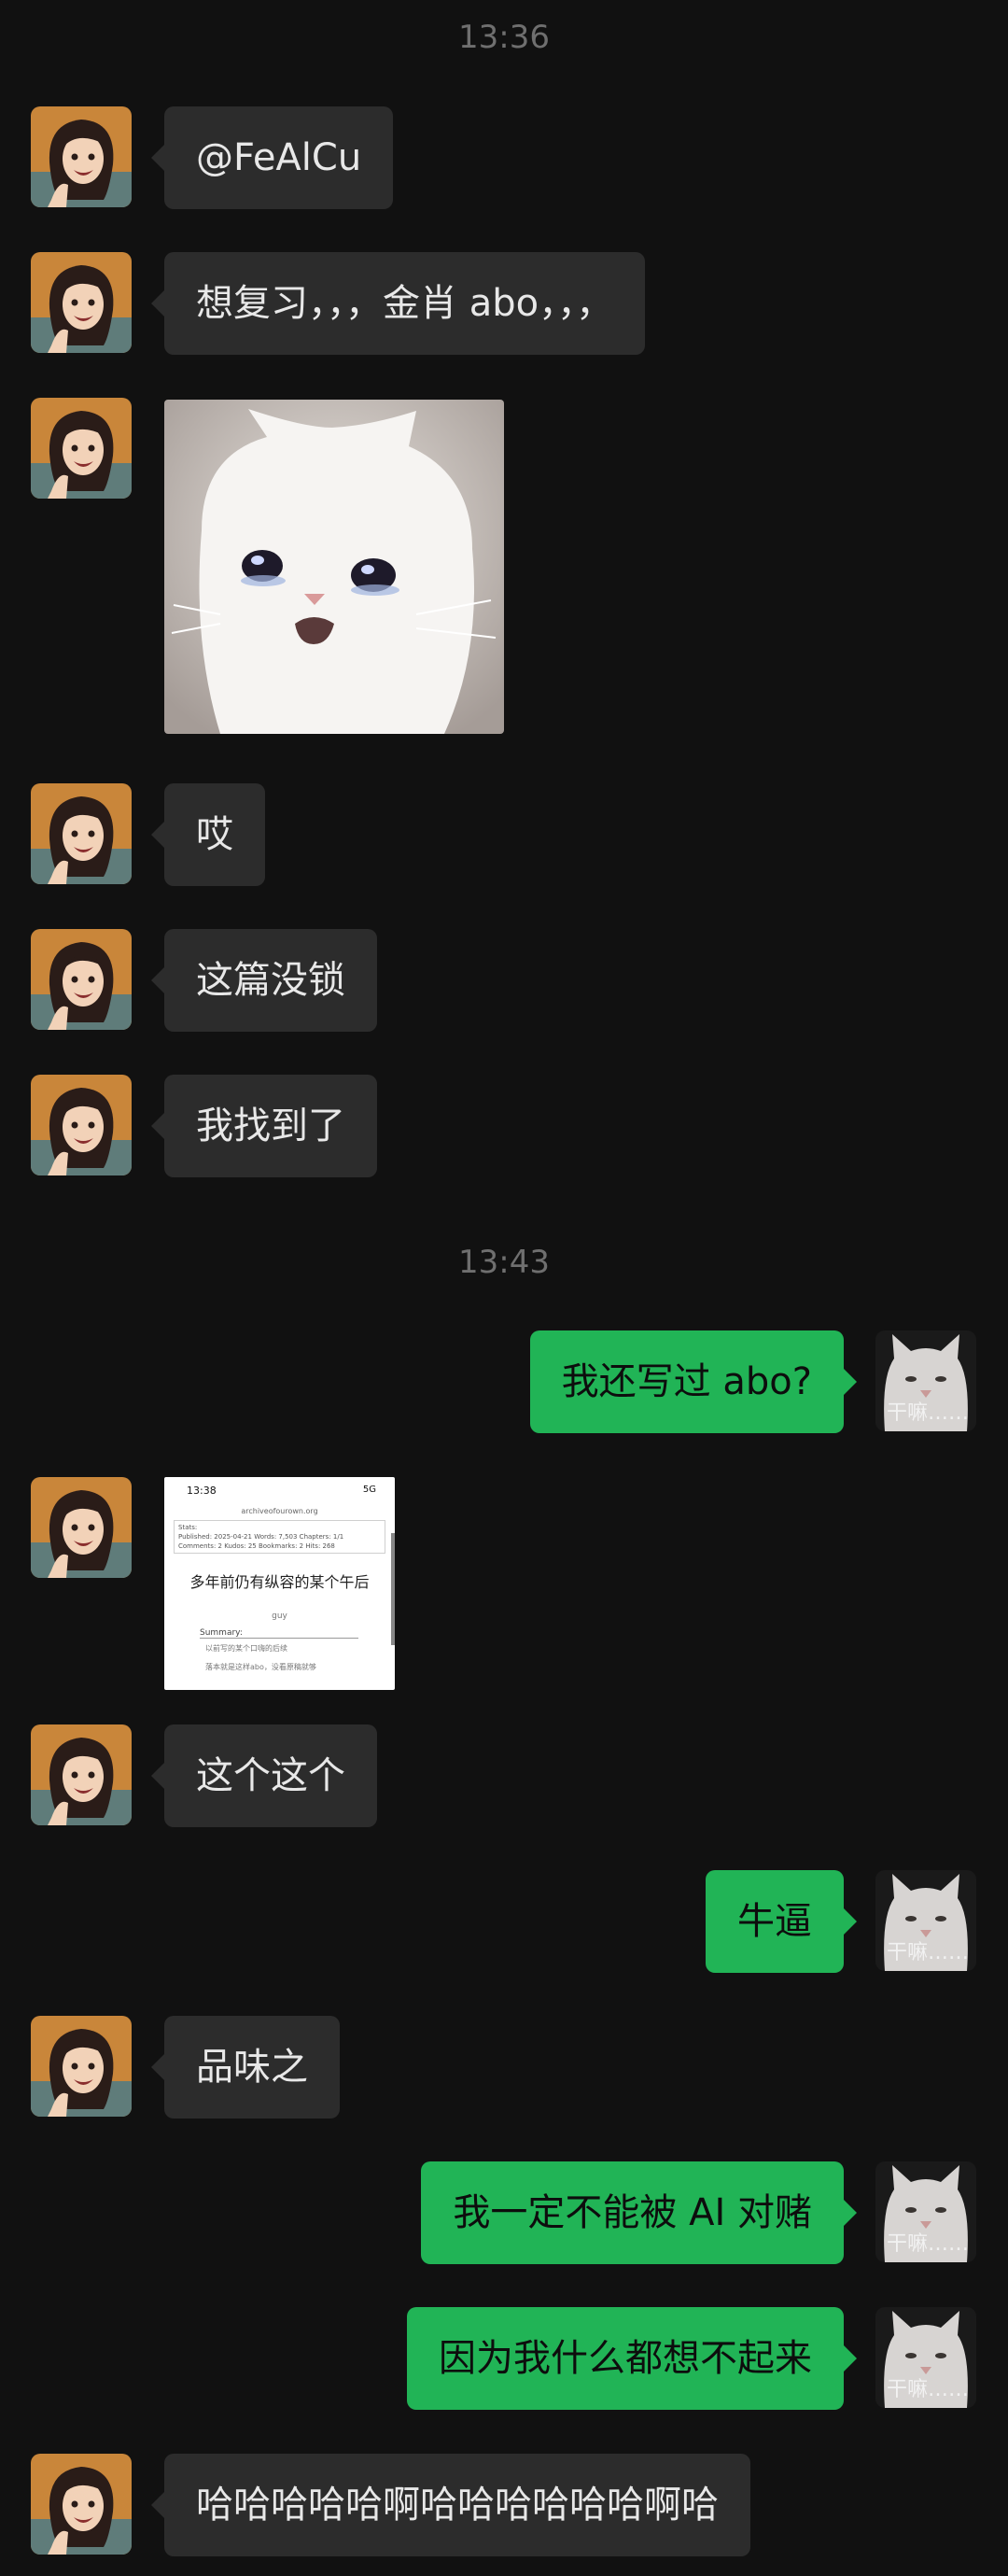 The height and width of the screenshot is (2576, 1008). What do you see at coordinates (632, 2358) in the screenshot?
I see `message-bubble-outgoing: 因为我什么都想不起来` at bounding box center [632, 2358].